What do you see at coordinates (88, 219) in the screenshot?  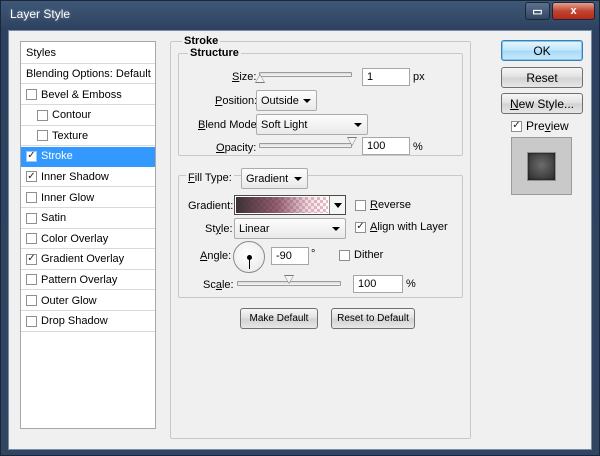 I see `style-item-satin: Satin` at bounding box center [88, 219].